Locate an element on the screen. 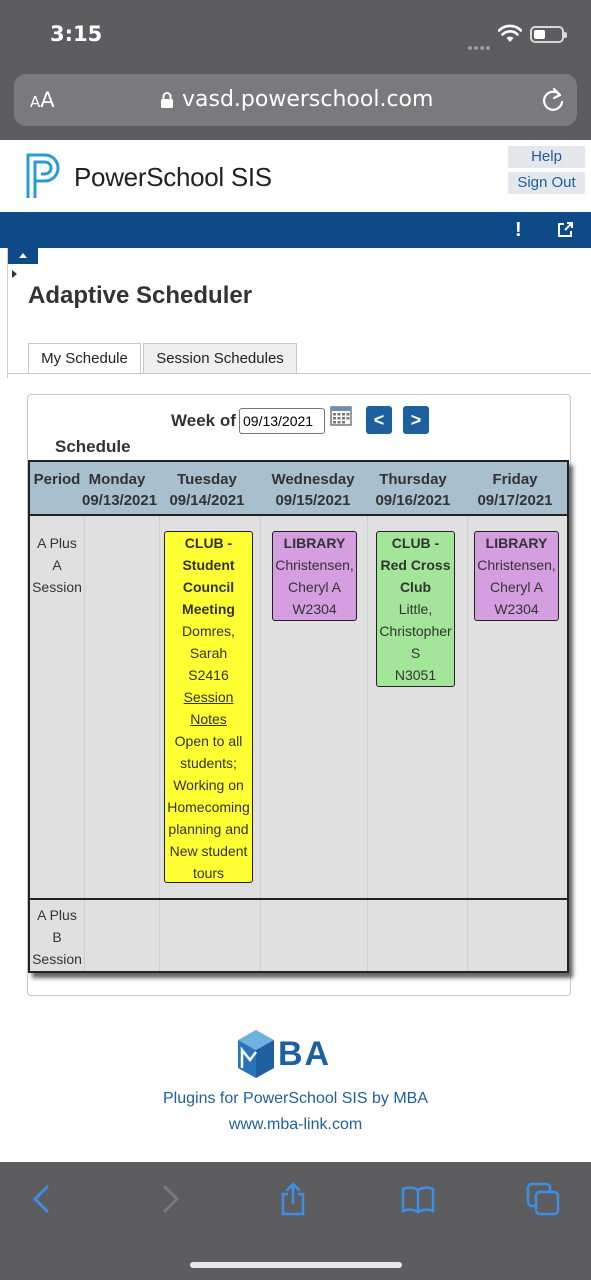 Image resolution: width=591 pixels, height=1280 pixels. wifi-icon is located at coordinates (510, 33).